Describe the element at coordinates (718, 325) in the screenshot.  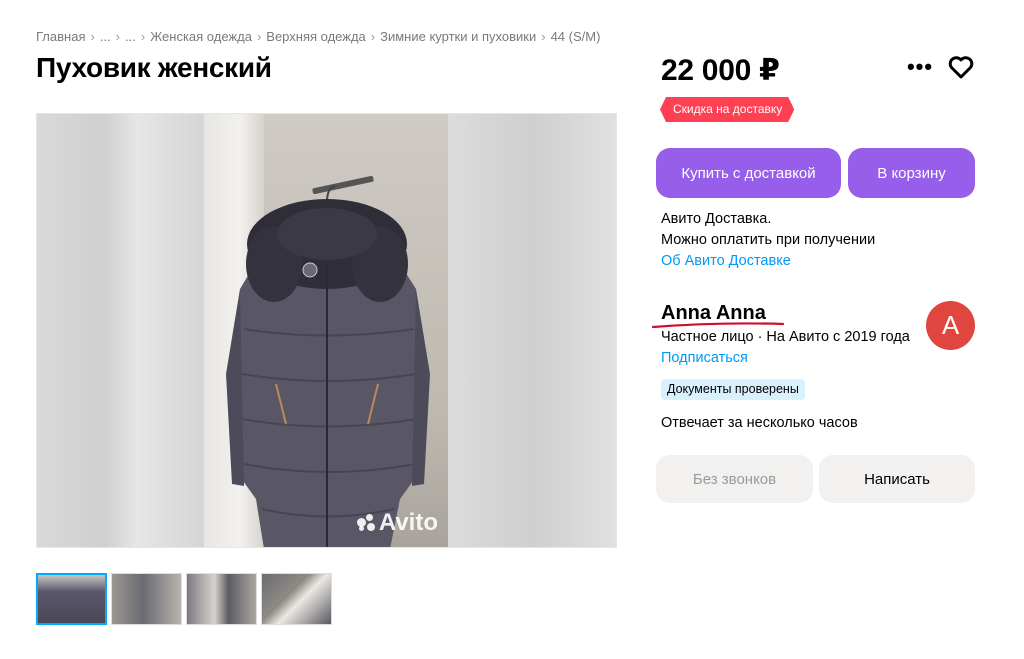
I see `underline-annotation` at that location.